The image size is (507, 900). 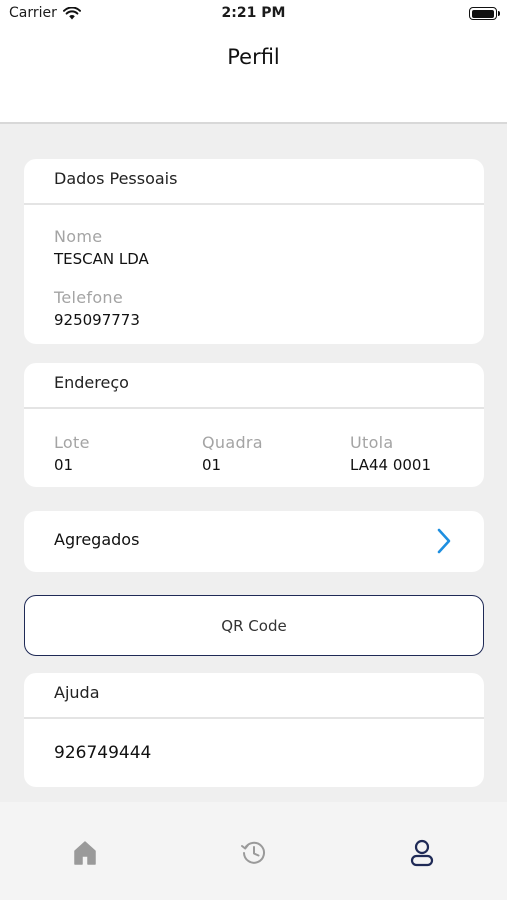 I want to click on page-title: Perfil, so click(x=253, y=57).